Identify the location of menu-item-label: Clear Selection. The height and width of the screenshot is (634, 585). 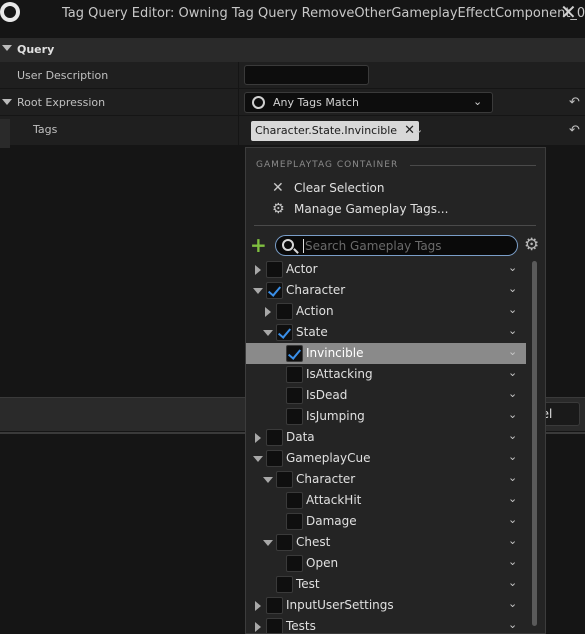
(339, 188).